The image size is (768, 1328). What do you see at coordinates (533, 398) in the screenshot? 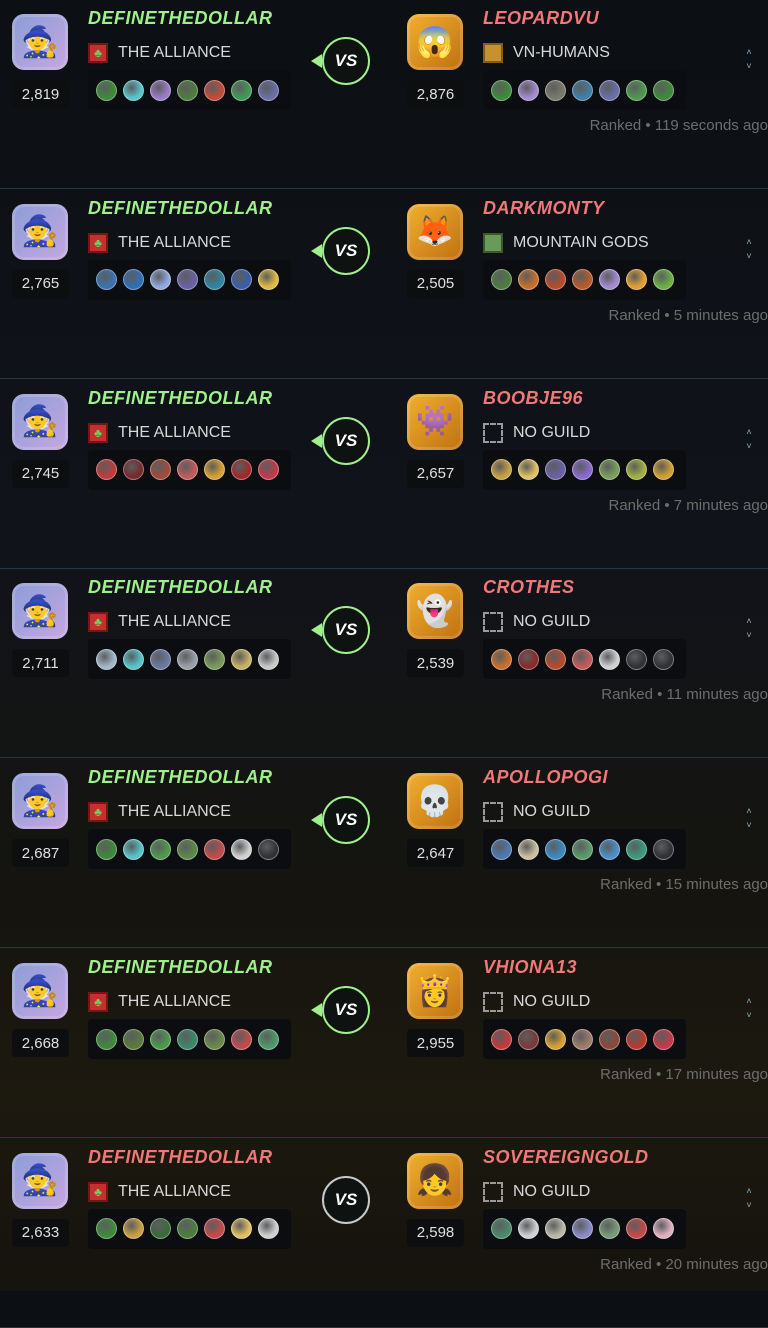
I see `player-name: BOOBJE96` at bounding box center [533, 398].